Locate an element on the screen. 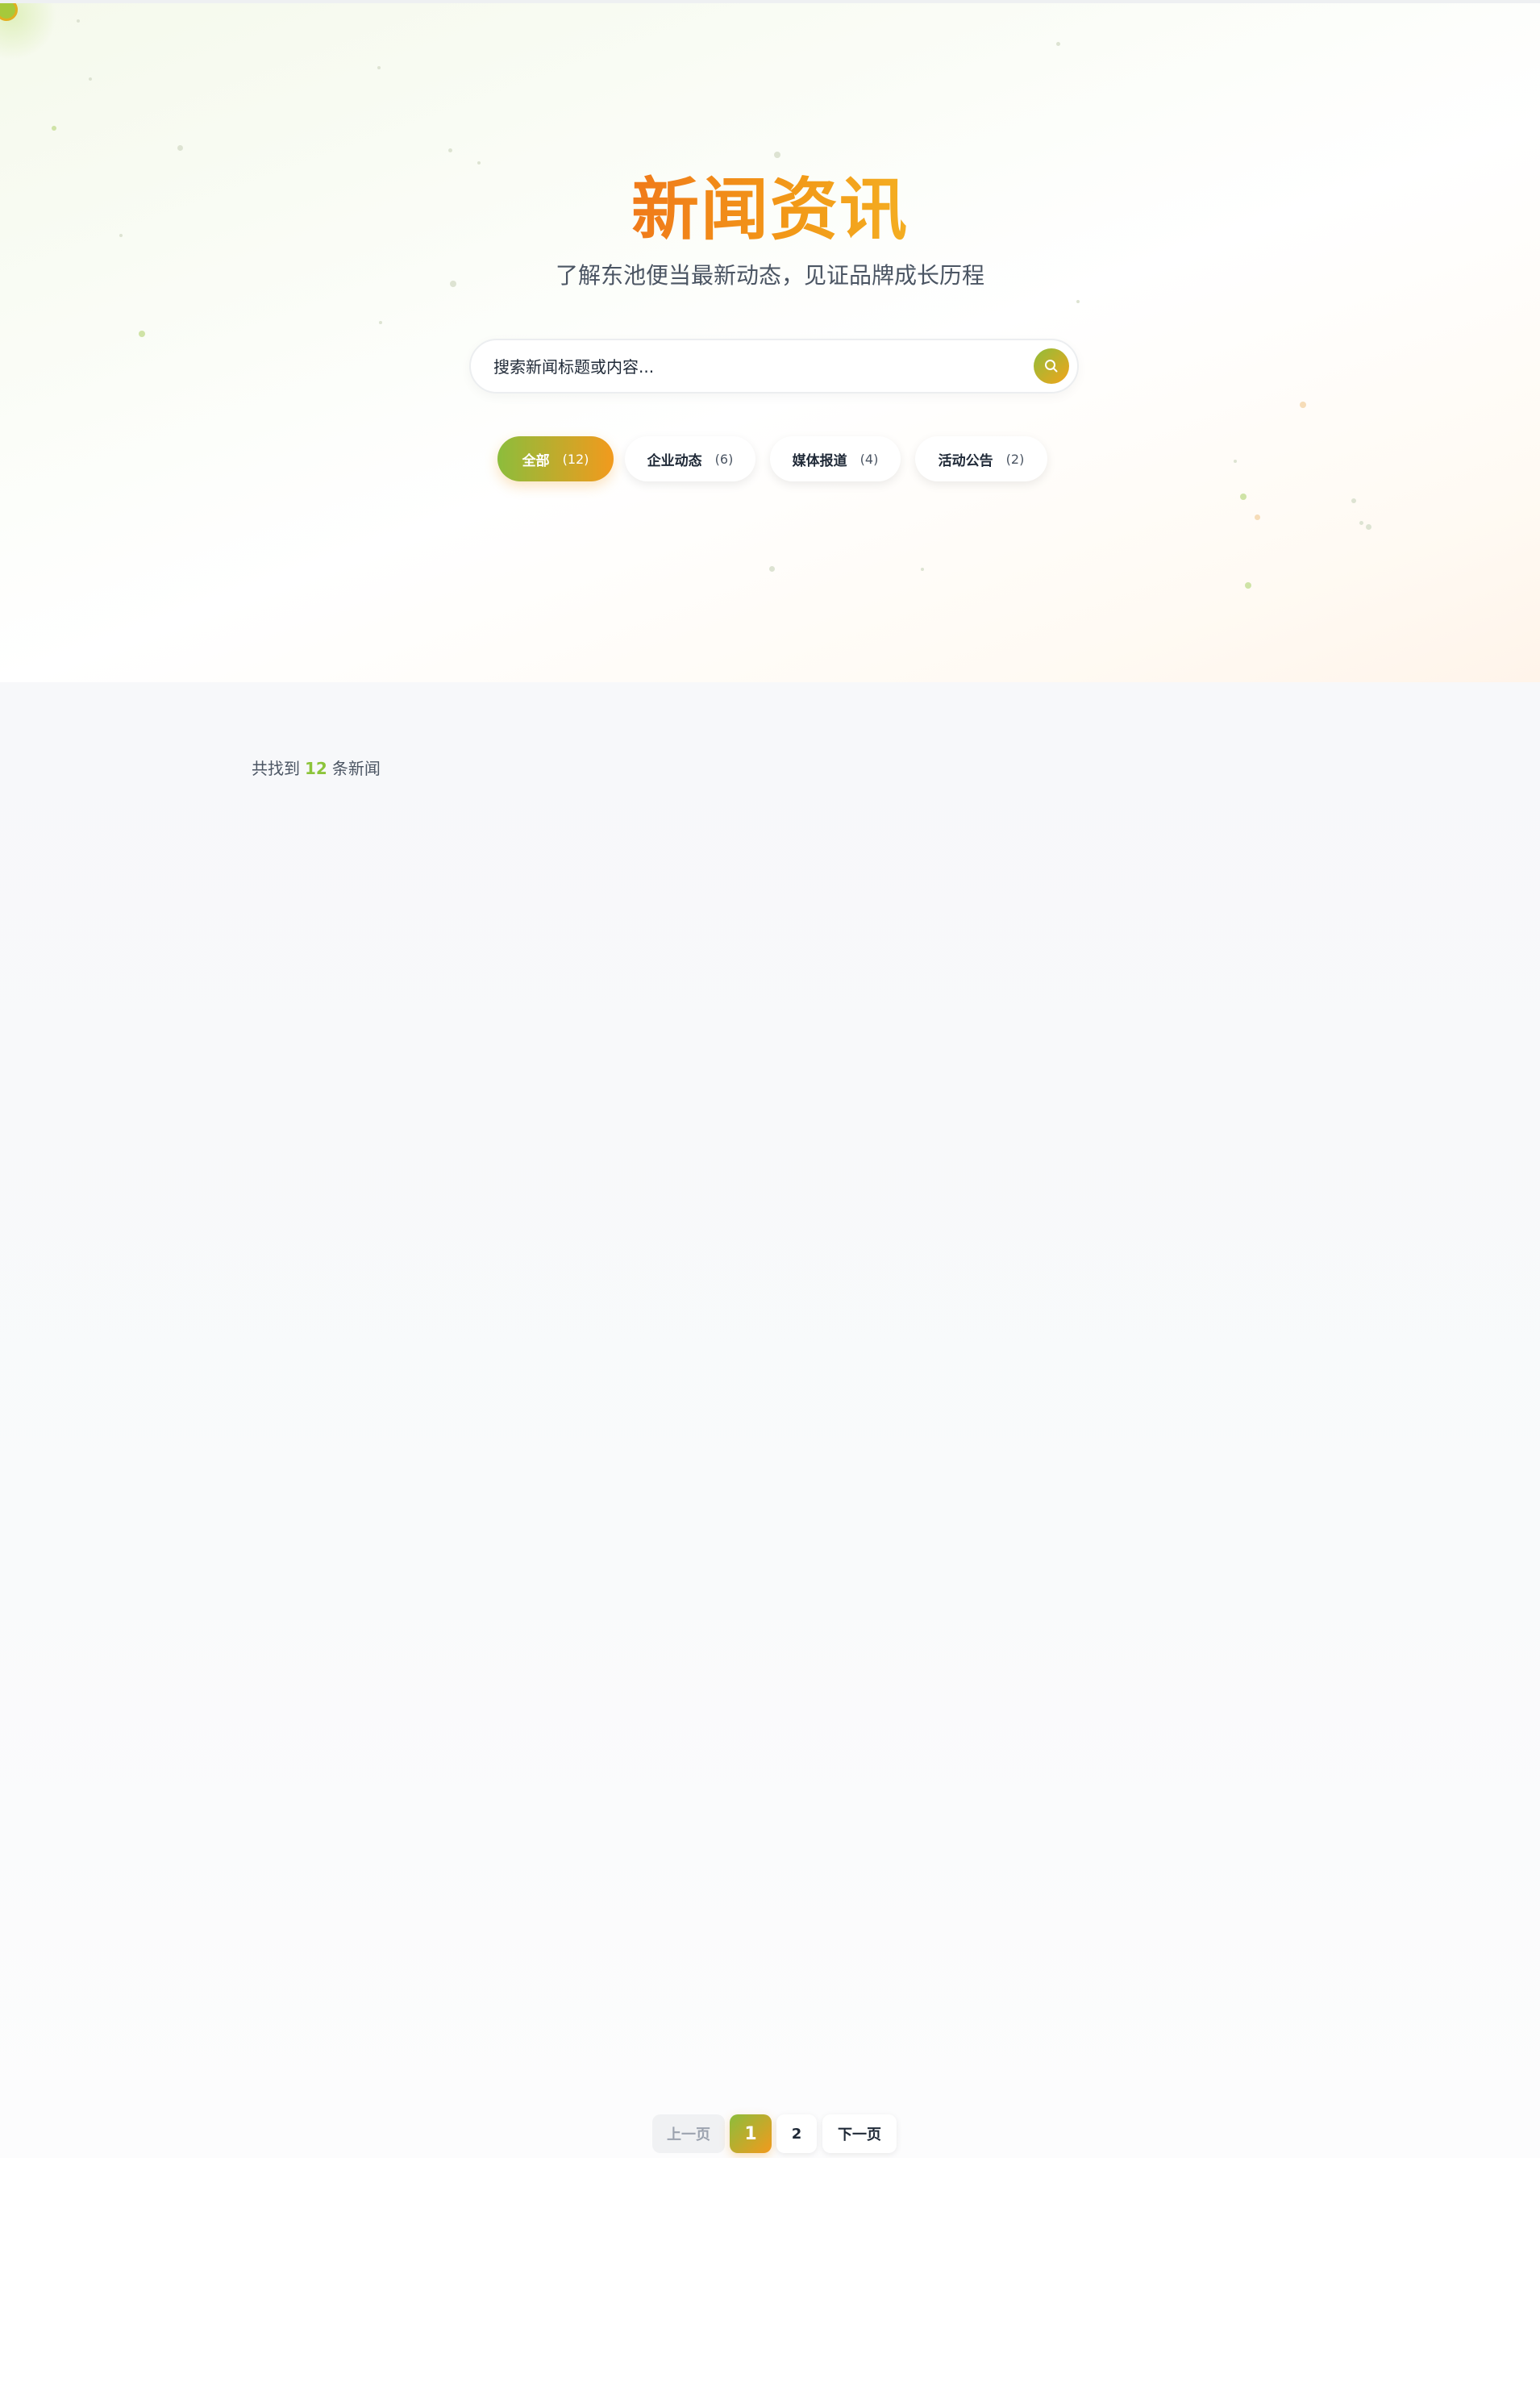  page-subtitle: 了解东池便当最新动态，见证品牌成长历程 is located at coordinates (769, 276).